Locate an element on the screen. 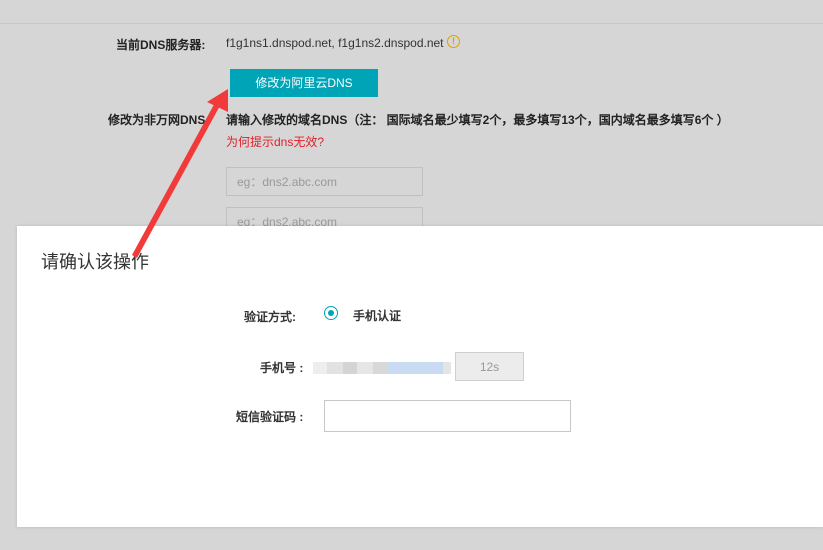 The width and height of the screenshot is (823, 550). annotation-arrow is located at coordinates (180, 173).